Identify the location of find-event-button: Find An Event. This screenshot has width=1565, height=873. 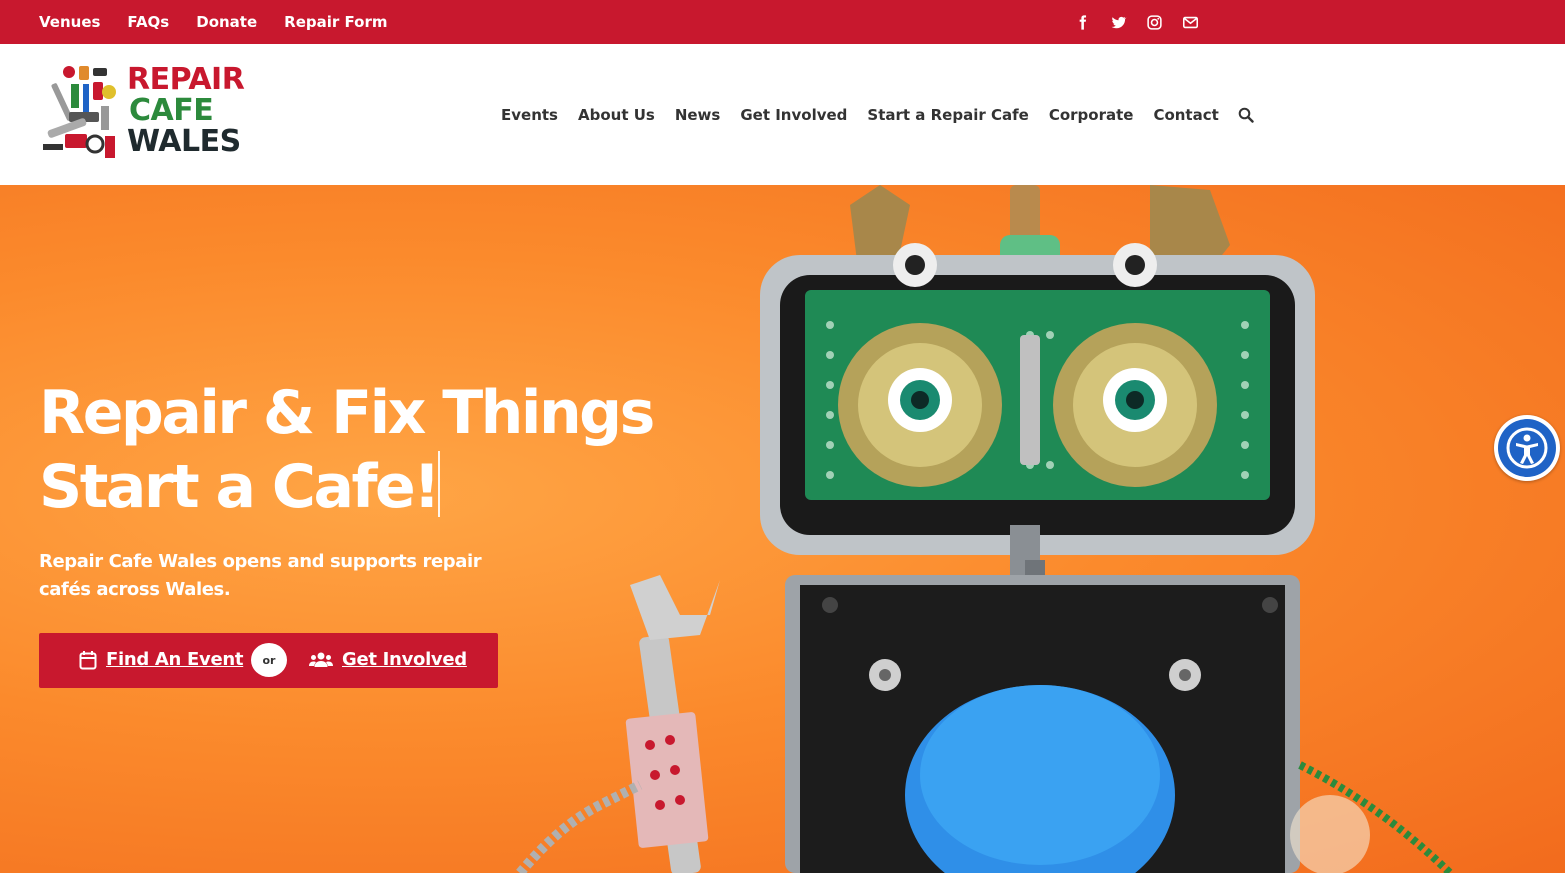
(161, 659).